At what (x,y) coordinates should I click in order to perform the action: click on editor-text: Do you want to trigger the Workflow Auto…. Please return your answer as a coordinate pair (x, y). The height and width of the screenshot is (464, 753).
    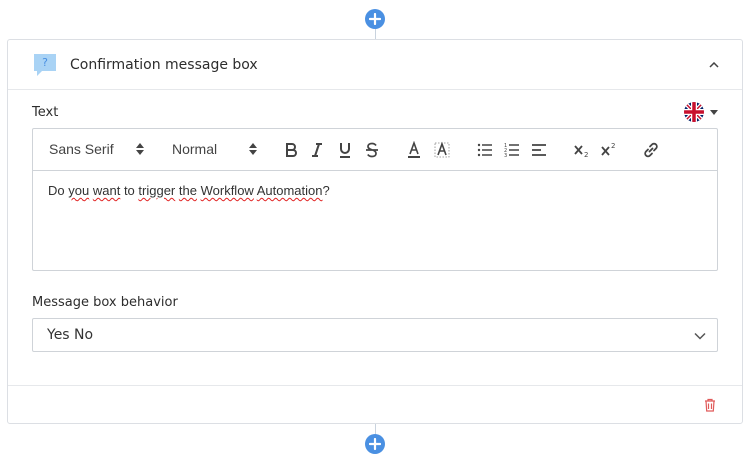
    Looking at the image, I should click on (189, 190).